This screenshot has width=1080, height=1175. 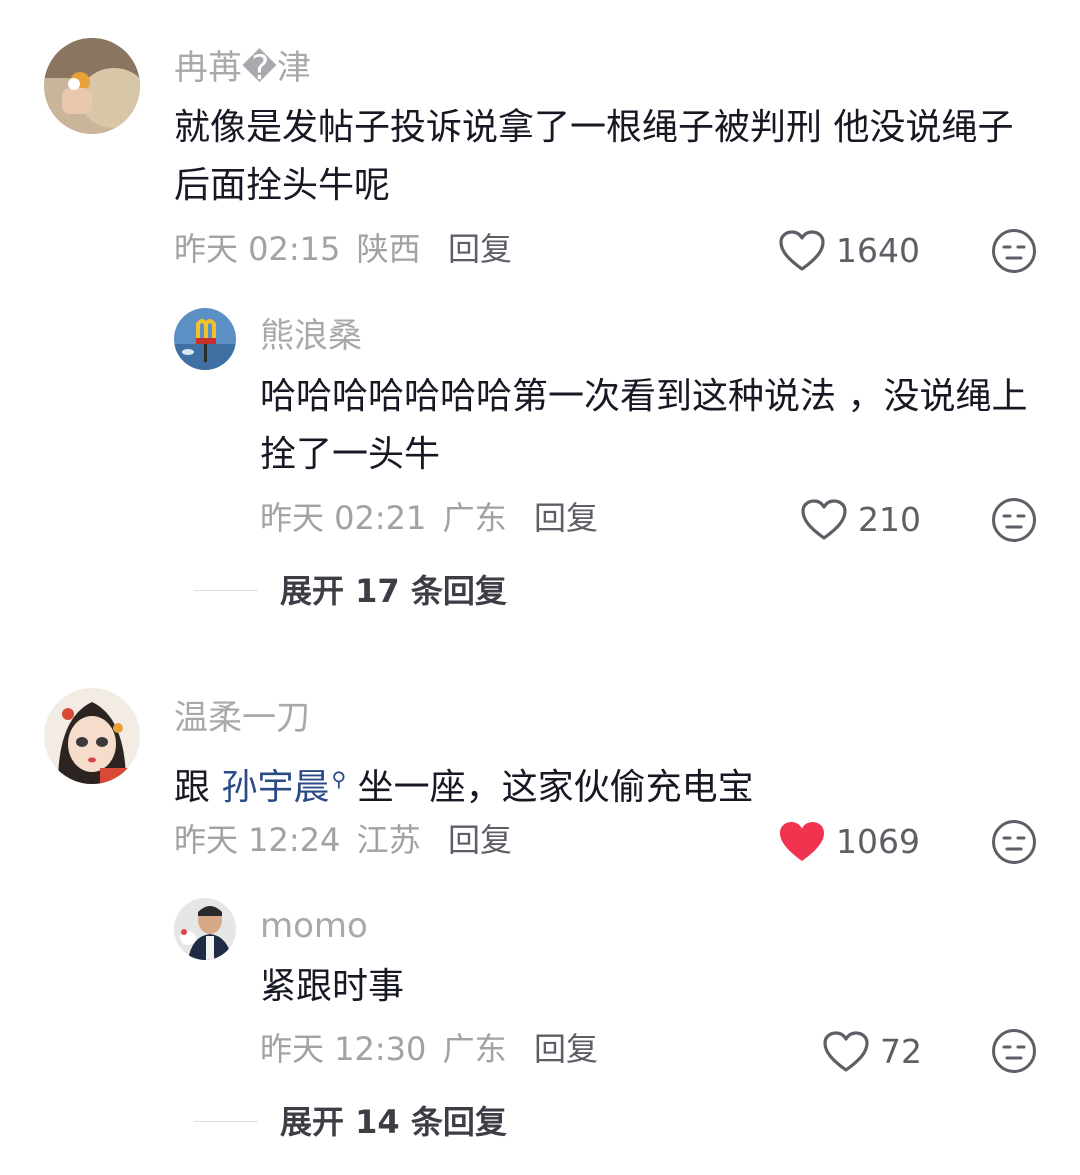 I want to click on expand-replies-button: 展开 17 条回复, so click(x=393, y=591).